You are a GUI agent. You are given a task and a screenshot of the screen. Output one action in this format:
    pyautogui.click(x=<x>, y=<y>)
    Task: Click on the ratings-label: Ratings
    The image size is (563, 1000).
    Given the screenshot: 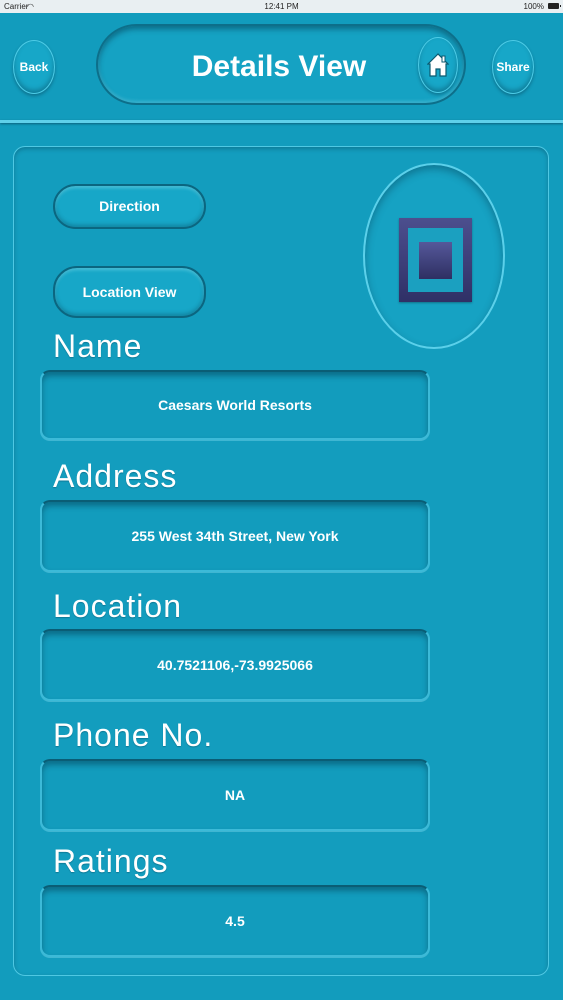 What is the action you would take?
    pyautogui.click(x=111, y=861)
    